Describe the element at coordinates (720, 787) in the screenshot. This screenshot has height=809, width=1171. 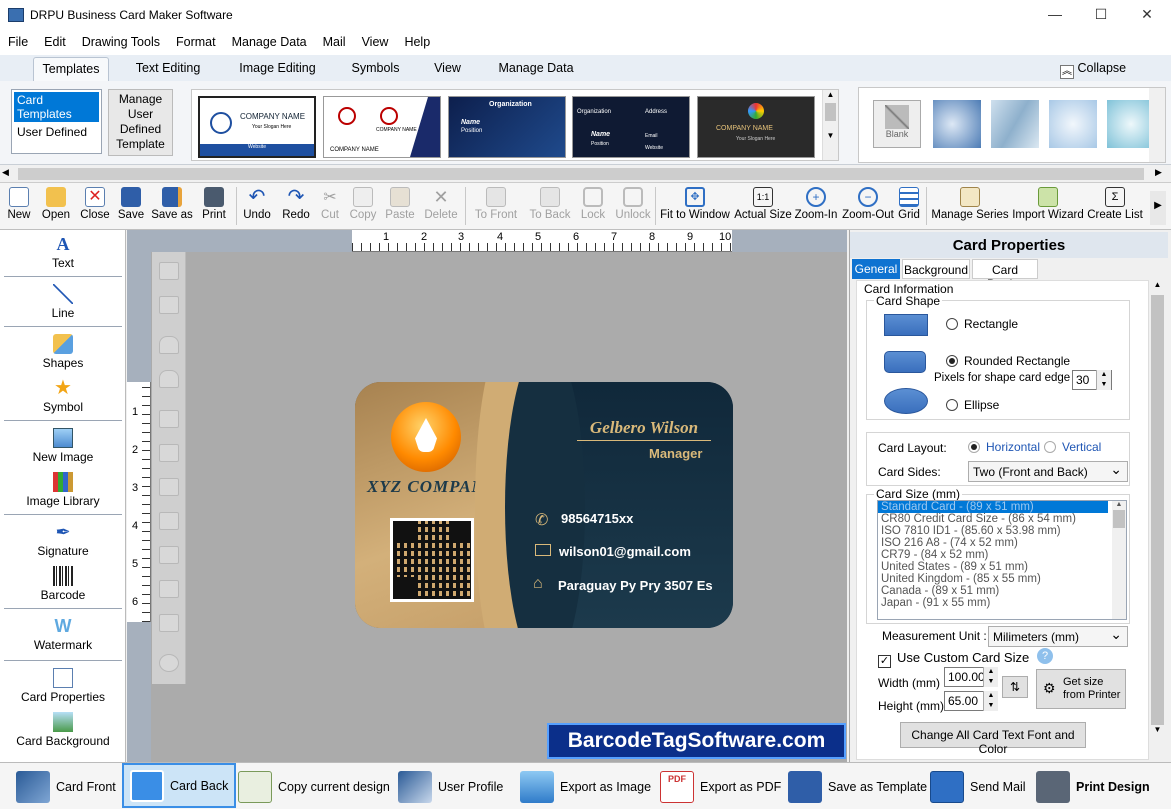
I see `export-as-pdf-button: PDF Export as PDF` at that location.